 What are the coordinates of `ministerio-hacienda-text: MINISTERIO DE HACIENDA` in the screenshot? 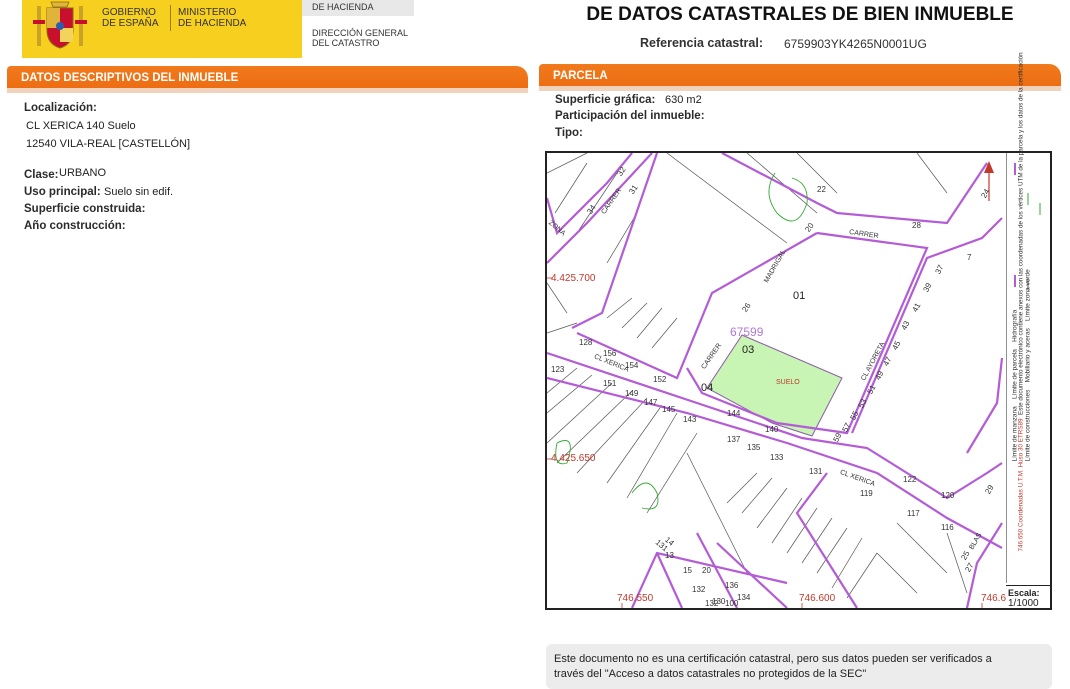 It's located at (212, 18).